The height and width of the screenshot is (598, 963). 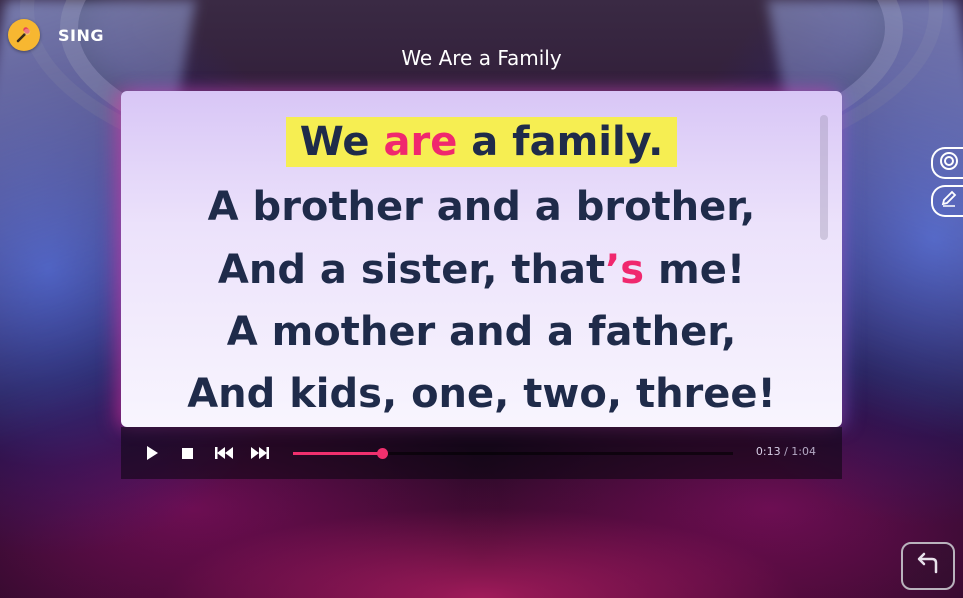 I want to click on total-time: 1:04, so click(x=803, y=451).